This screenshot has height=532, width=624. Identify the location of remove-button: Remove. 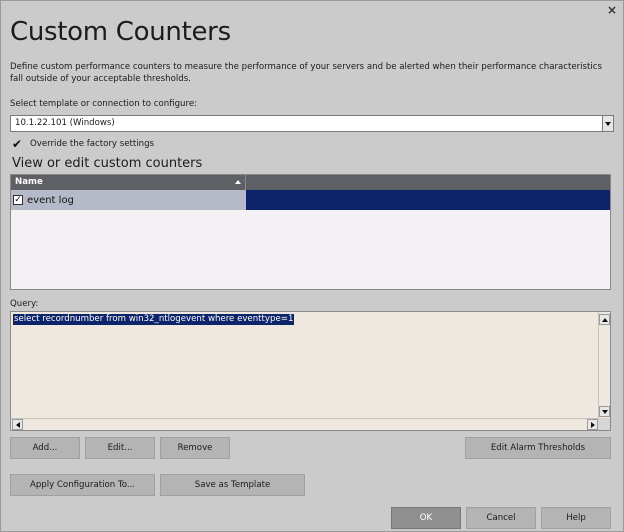
(195, 448).